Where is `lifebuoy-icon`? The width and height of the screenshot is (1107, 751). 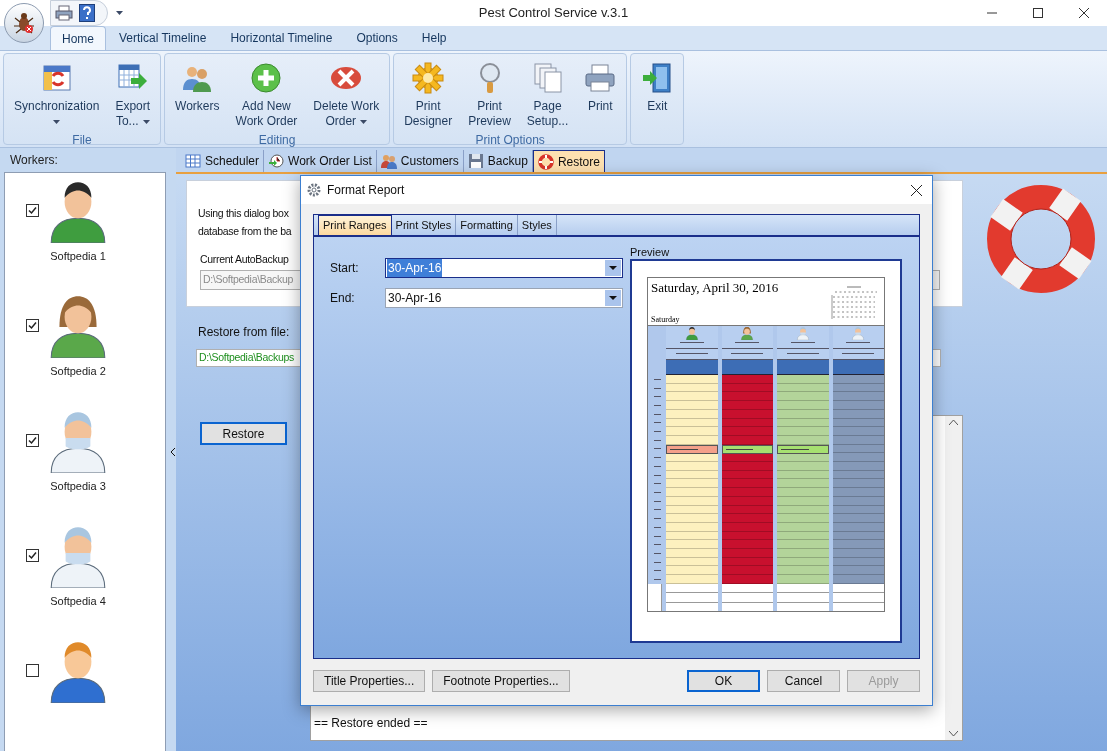
lifebuoy-icon is located at coordinates (545, 161).